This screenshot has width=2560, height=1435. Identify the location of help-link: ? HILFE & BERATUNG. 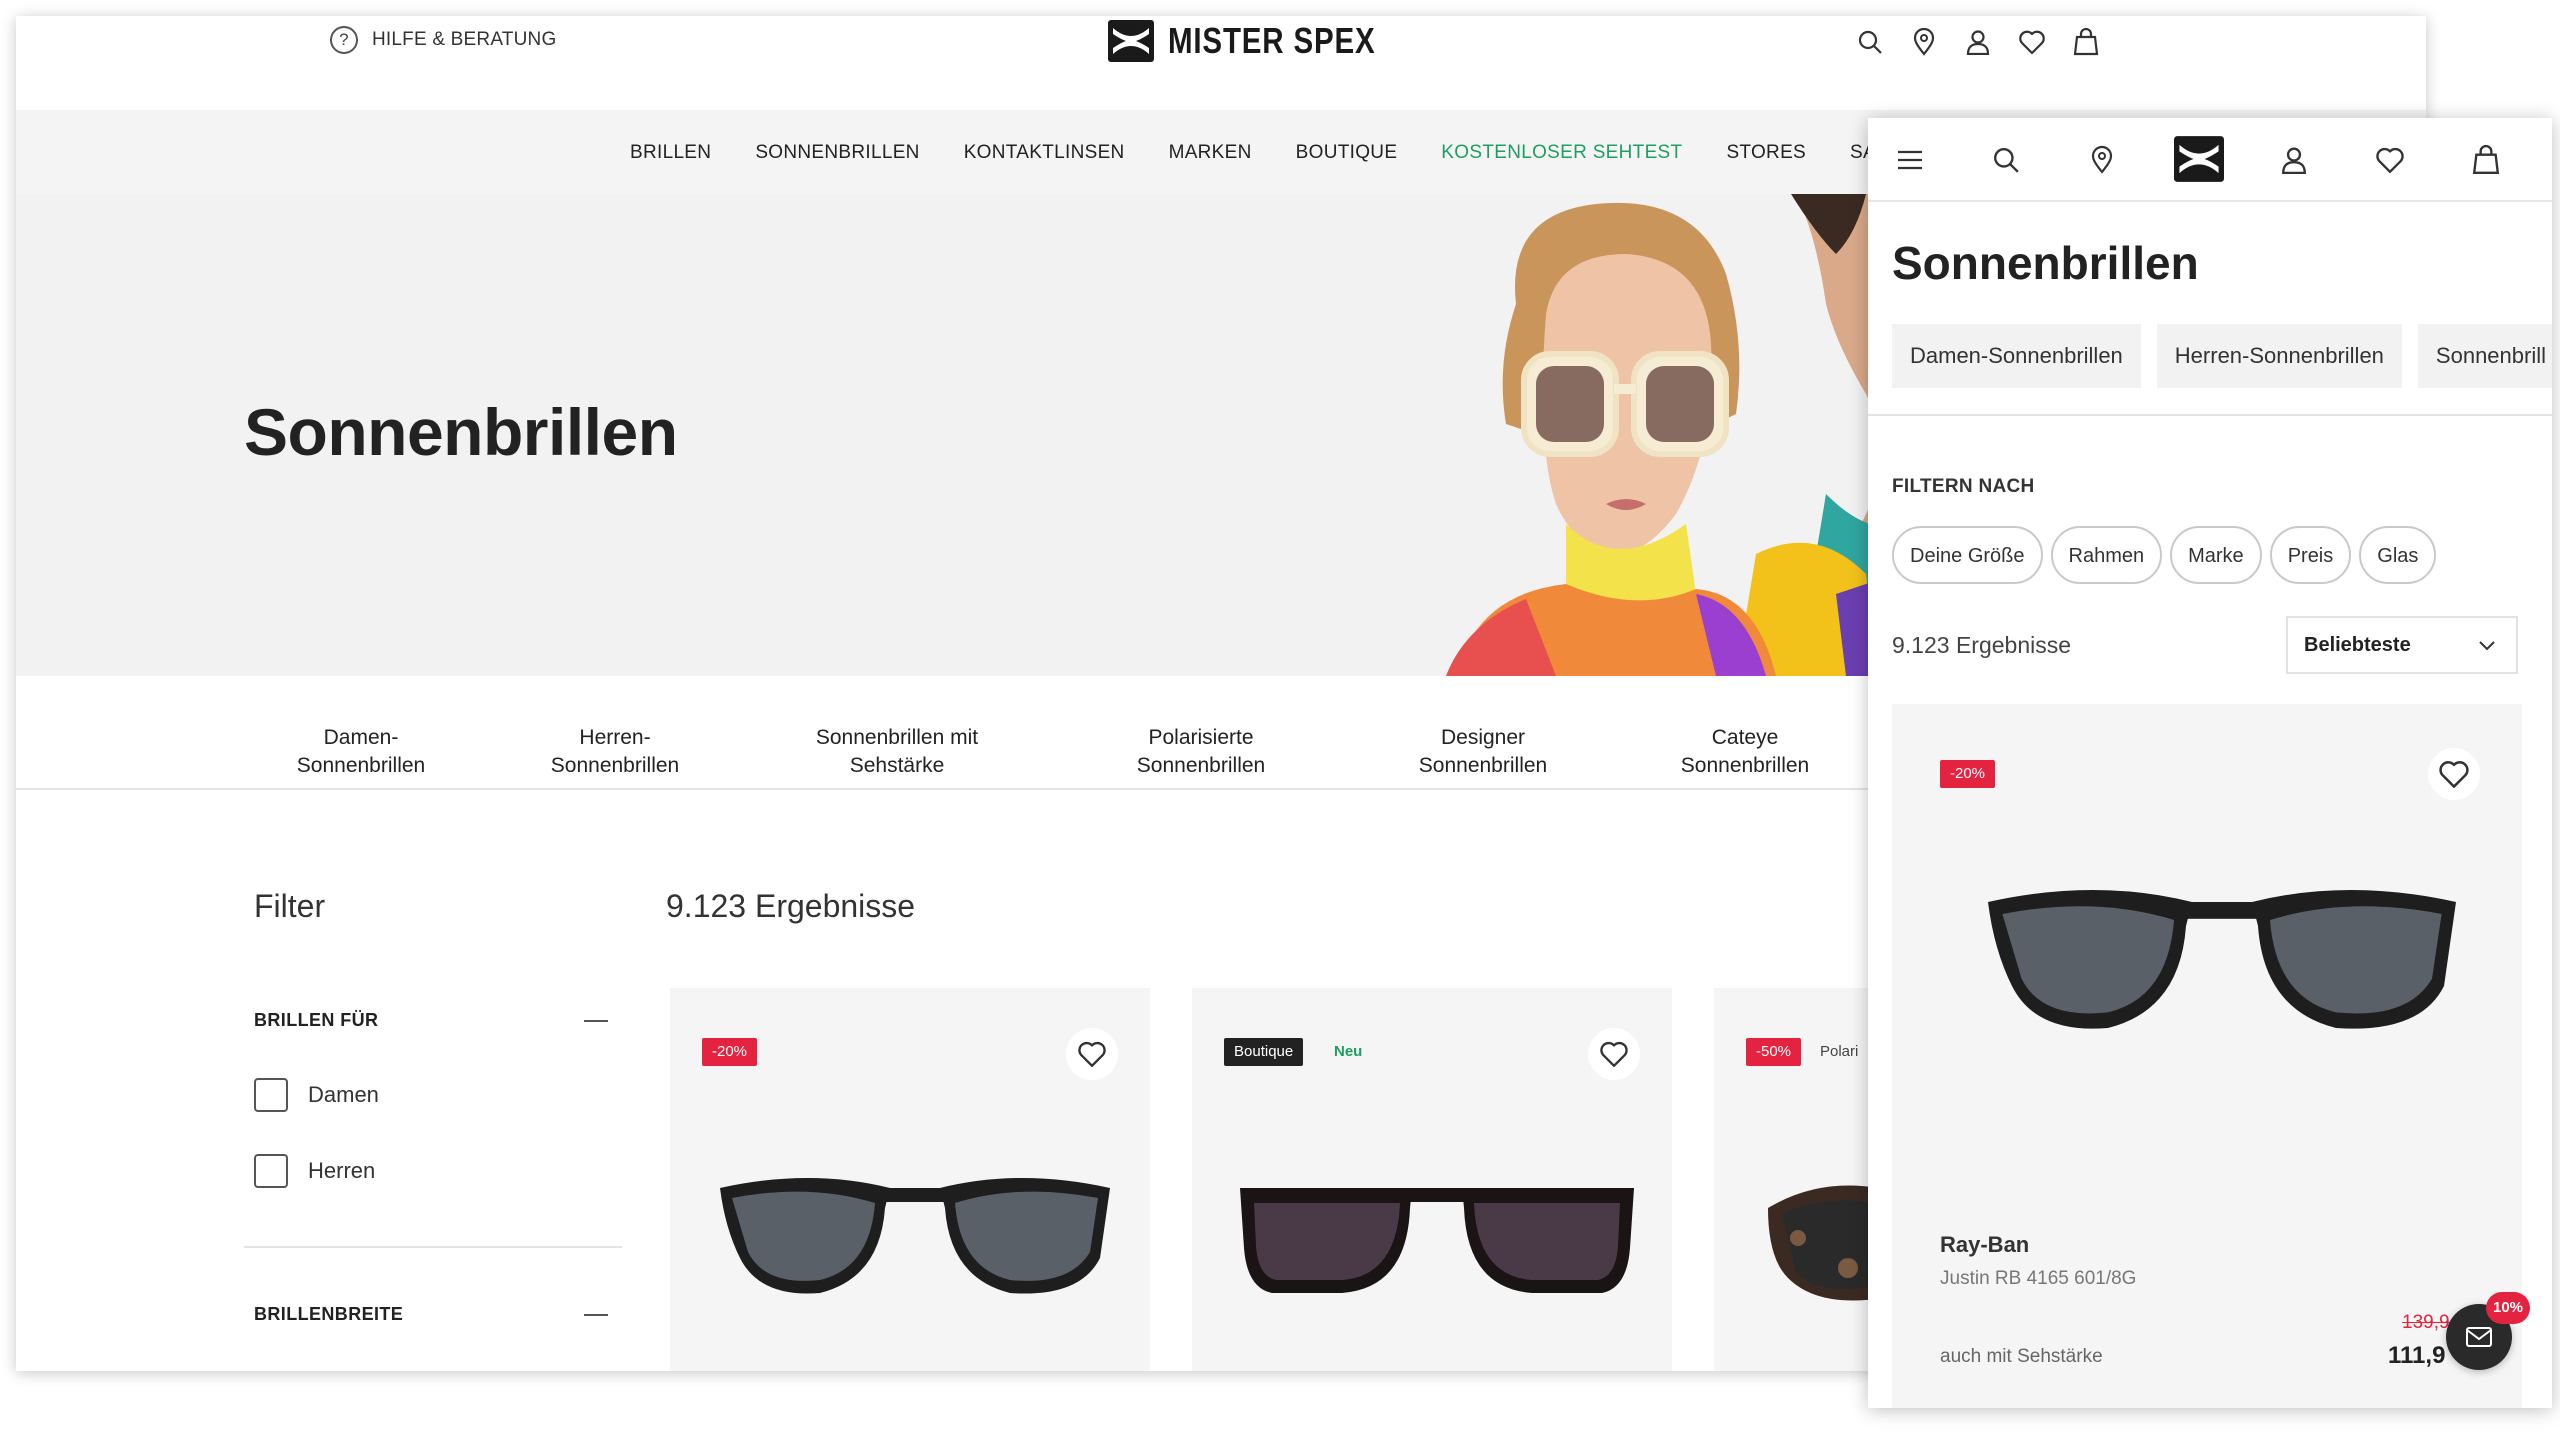
(443, 40).